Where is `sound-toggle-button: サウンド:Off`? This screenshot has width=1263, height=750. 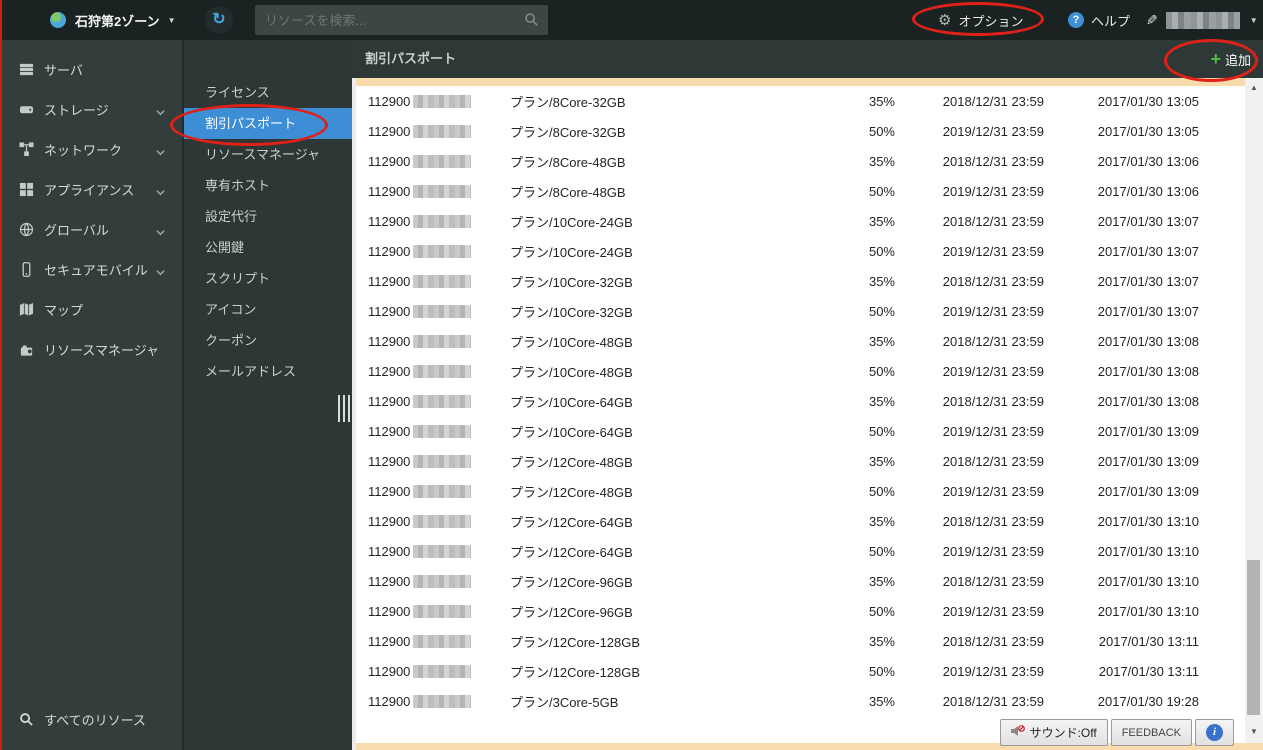 sound-toggle-button: サウンド:Off is located at coordinates (1053, 732).